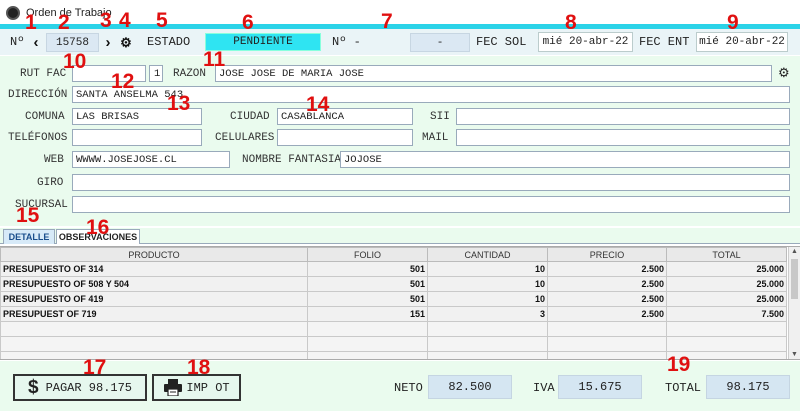 This screenshot has width=800, height=411. I want to click on scroll-down-icon: ▼, so click(794, 354).